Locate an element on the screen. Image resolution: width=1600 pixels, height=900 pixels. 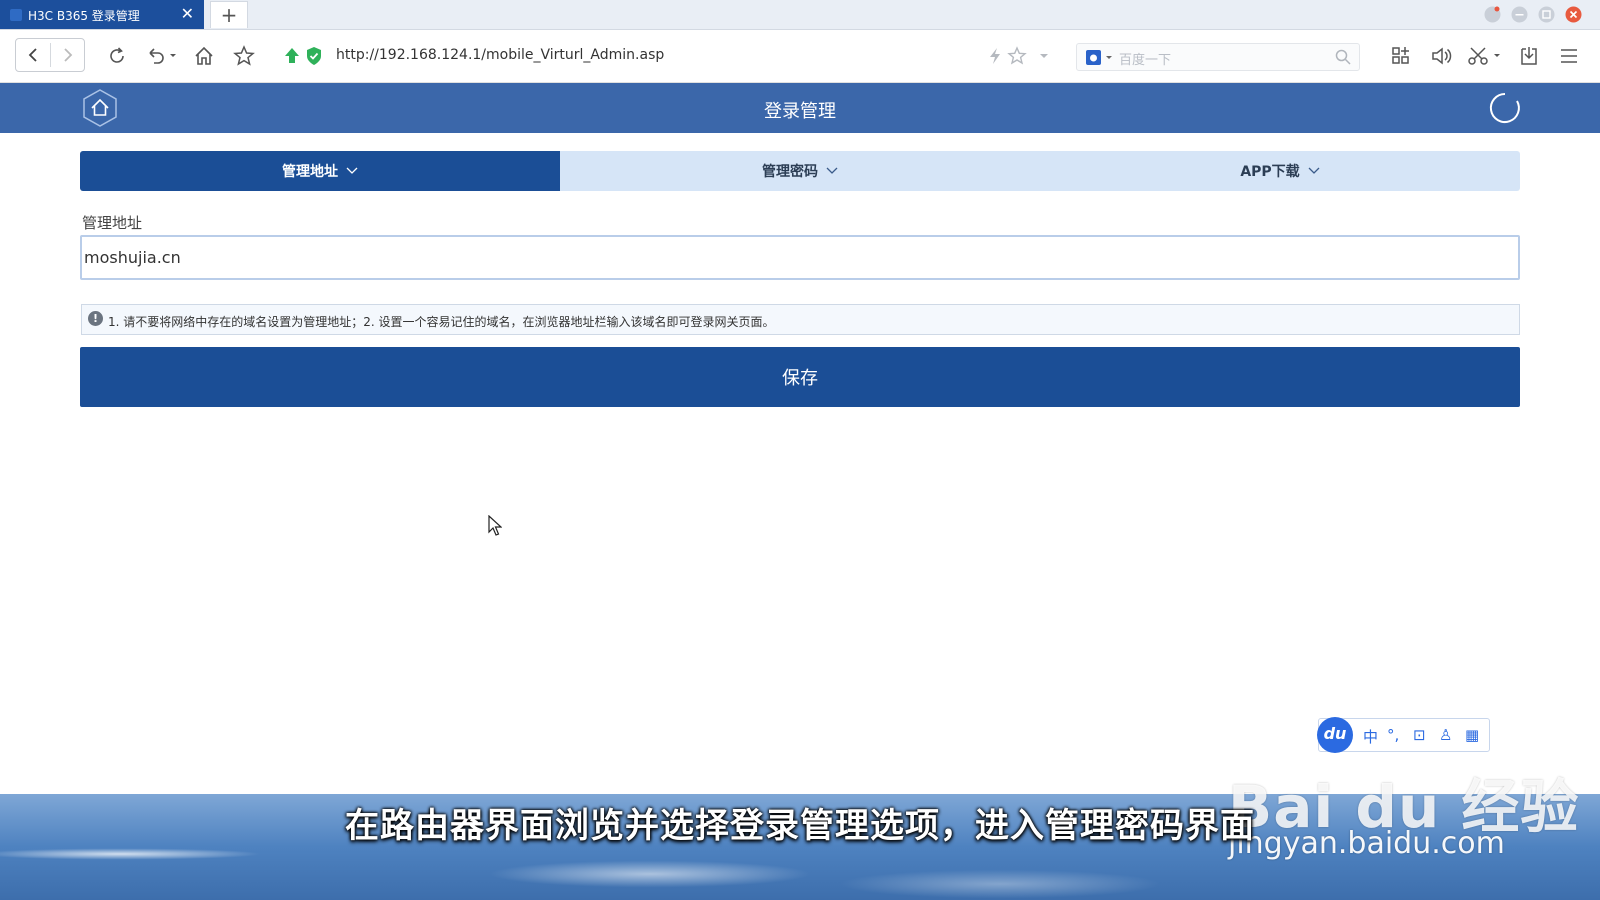
ime-user-icon: ♙ is located at coordinates (1445, 735).